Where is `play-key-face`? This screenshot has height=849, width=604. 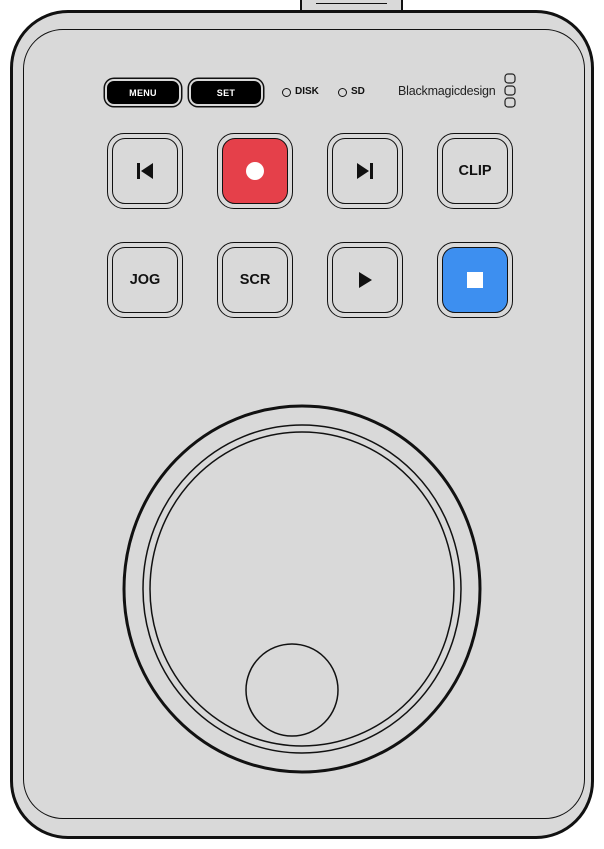
play-key-face is located at coordinates (365, 280).